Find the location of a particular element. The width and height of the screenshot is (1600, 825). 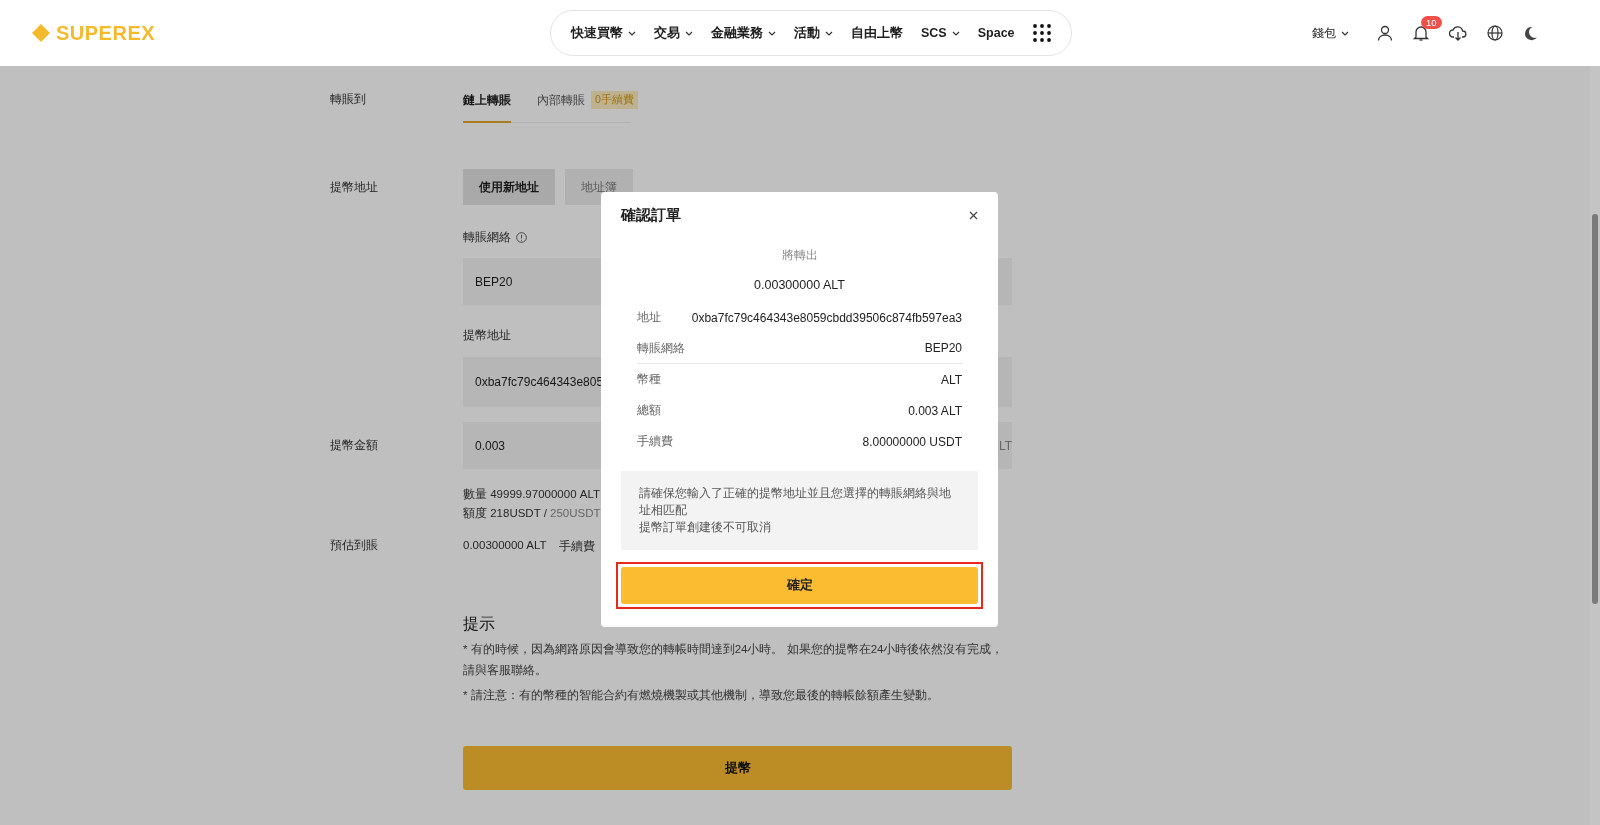

notification-badge: 10 is located at coordinates (1431, 22).